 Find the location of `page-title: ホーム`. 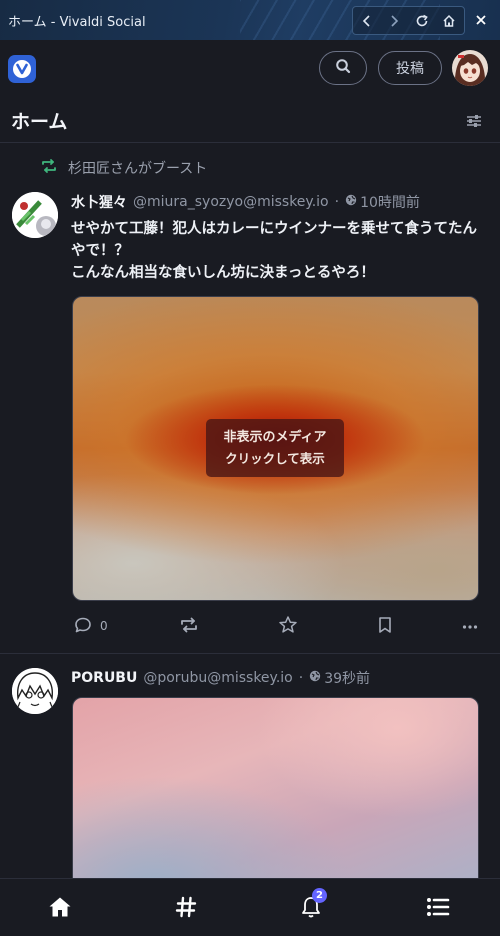

page-title: ホーム is located at coordinates (39, 122).